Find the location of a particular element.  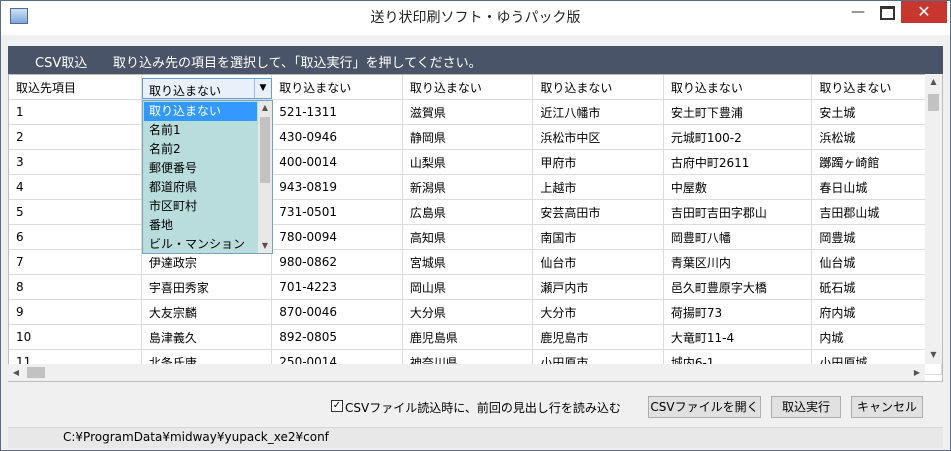

reuse-header-checkbox: ✓ is located at coordinates (337, 406).